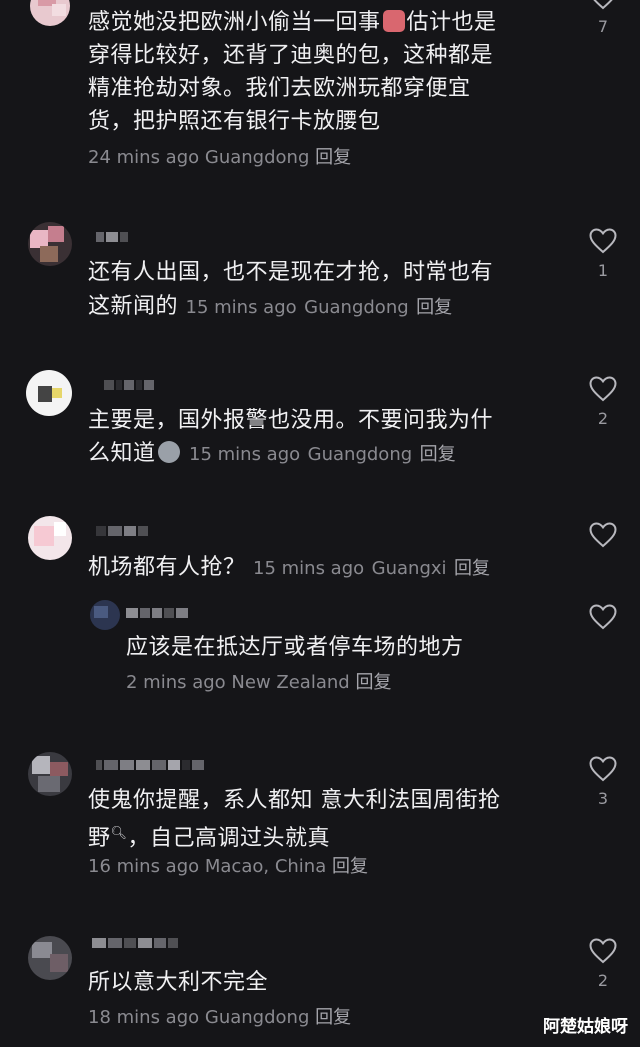 The height and width of the screenshot is (1047, 640). I want to click on comment-text: 应该是在抵达厅或者停车场的地方, so click(295, 647).